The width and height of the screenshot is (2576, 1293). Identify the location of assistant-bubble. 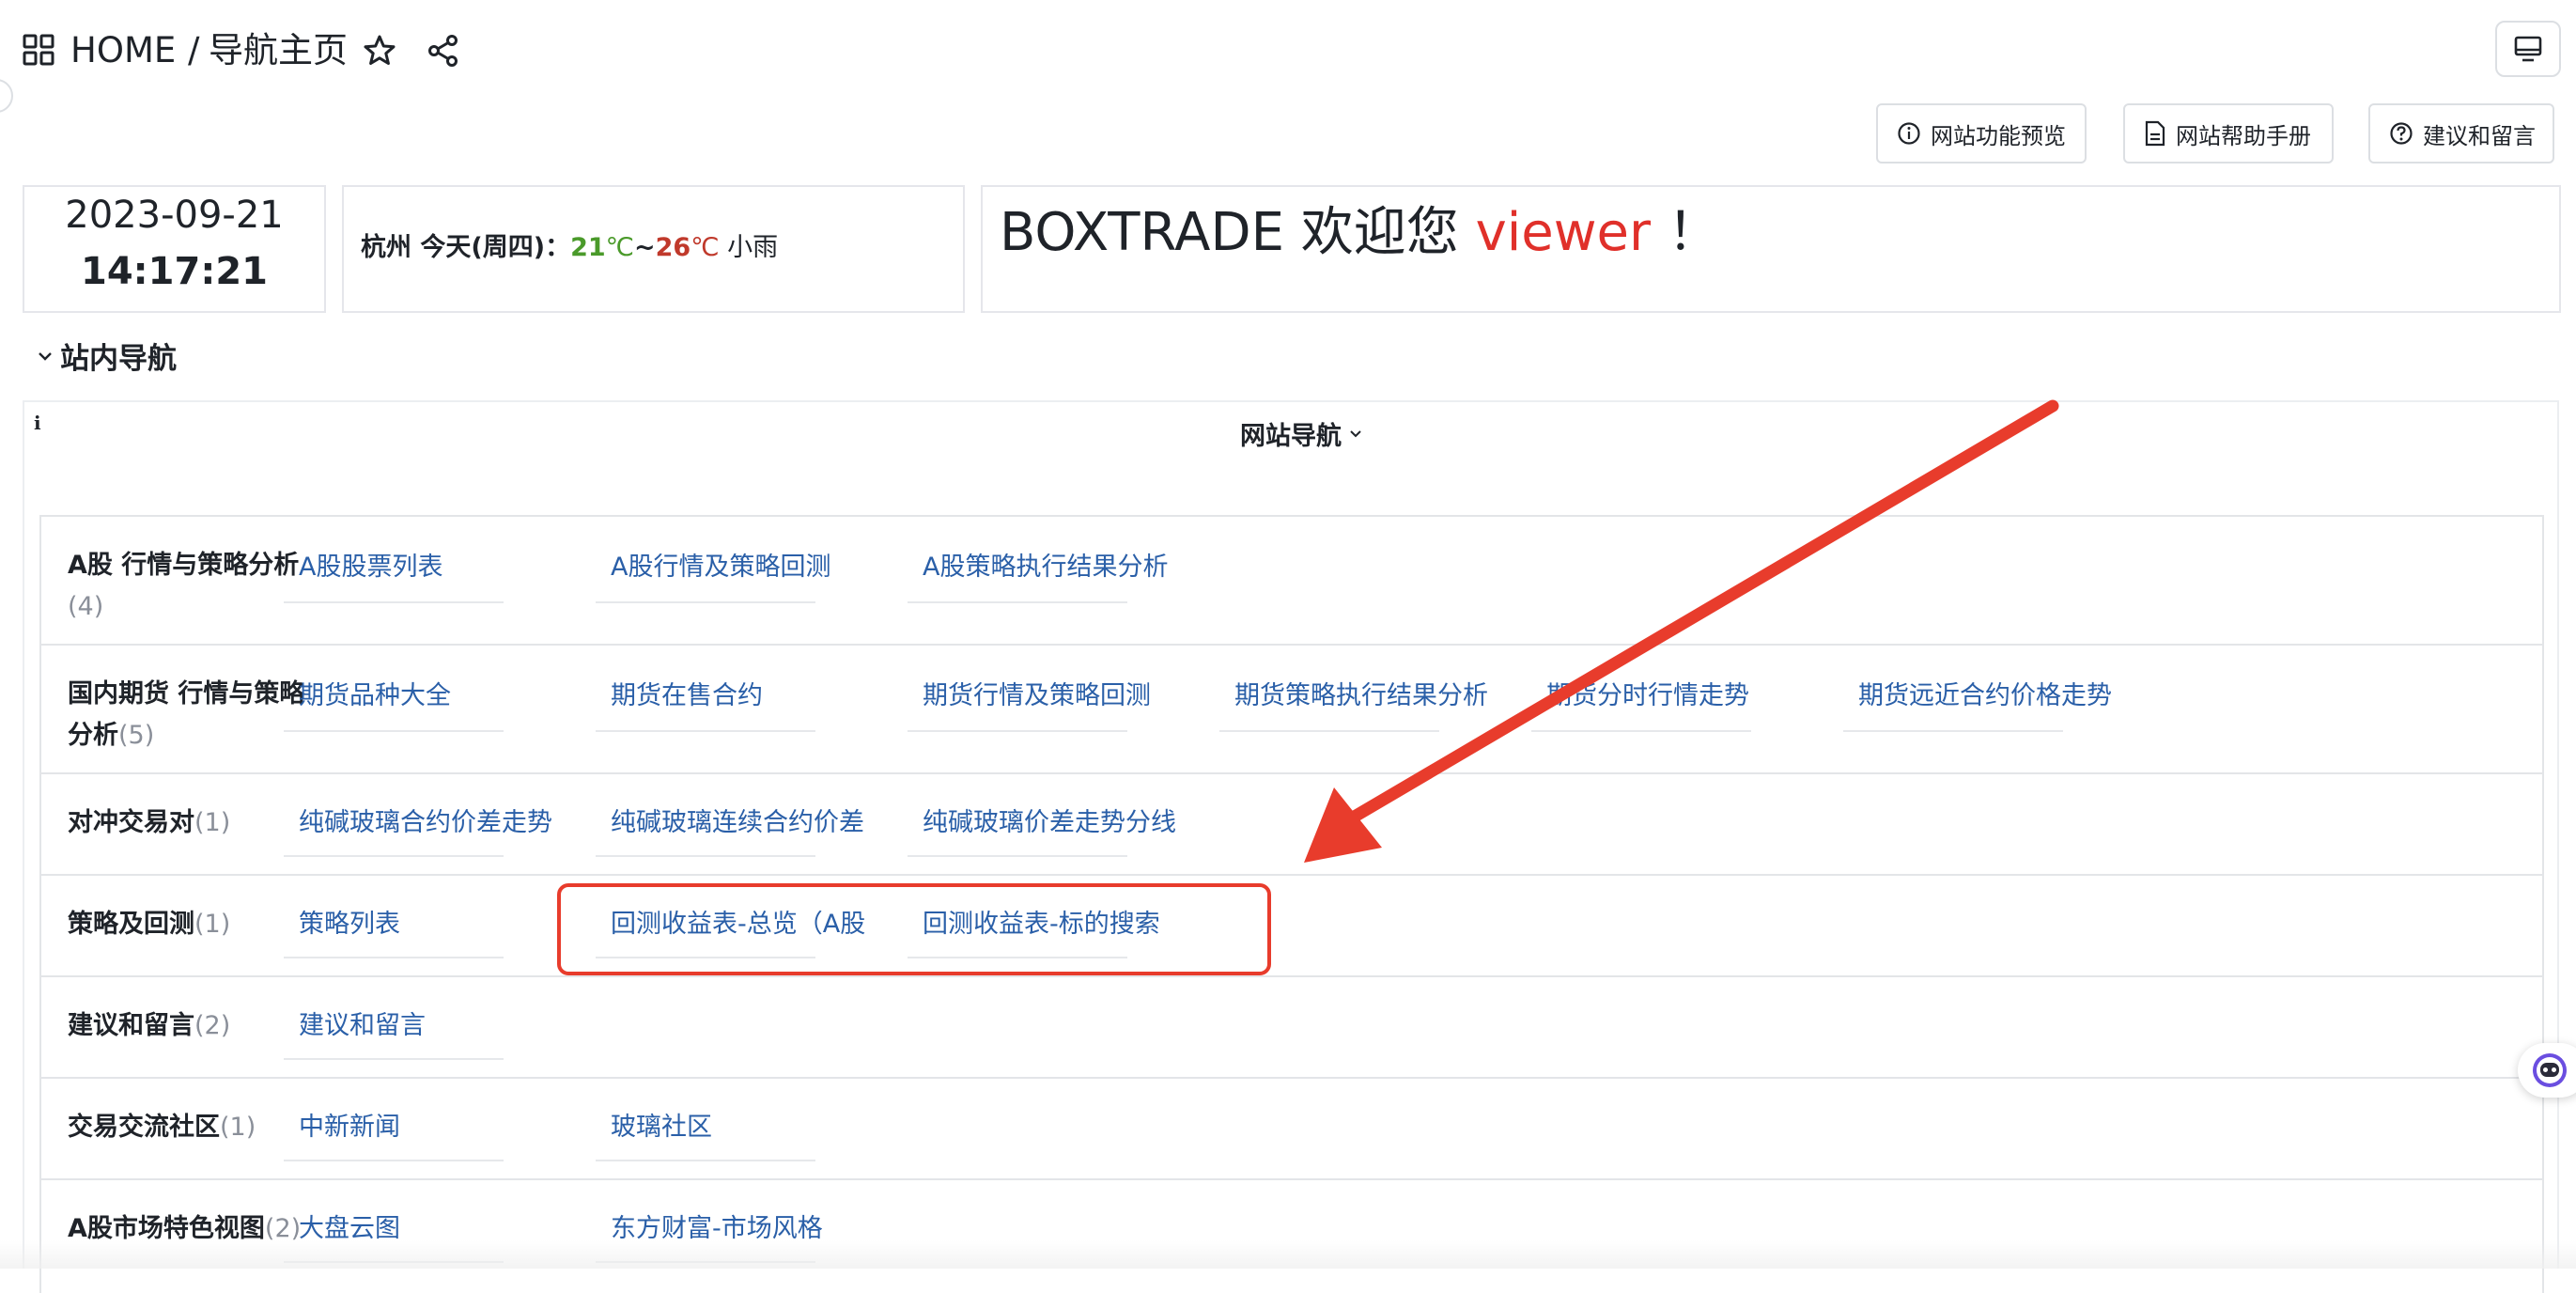
(2547, 1070).